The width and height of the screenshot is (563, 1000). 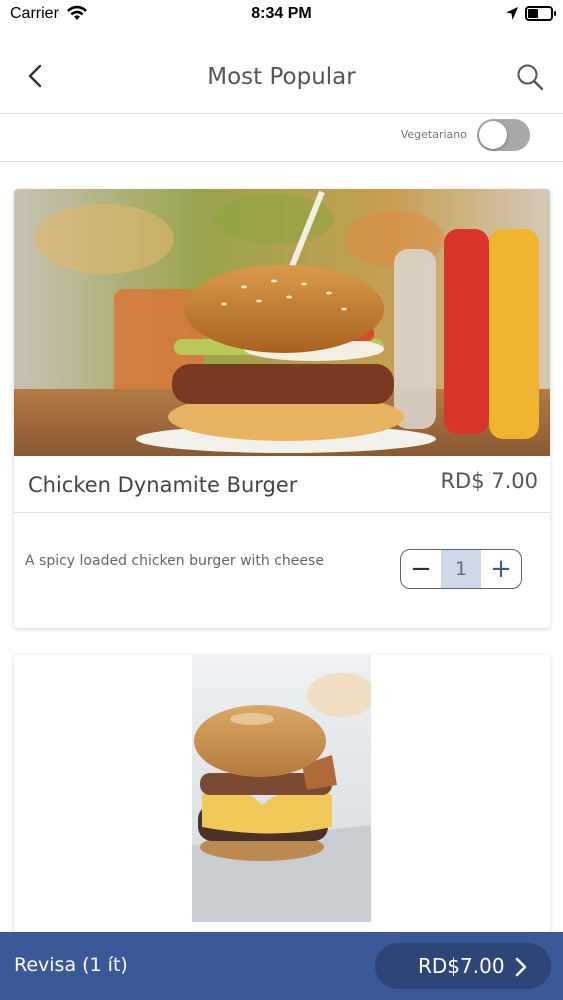 What do you see at coordinates (489, 481) in the screenshot?
I see `item-price: RD$ 7.00` at bounding box center [489, 481].